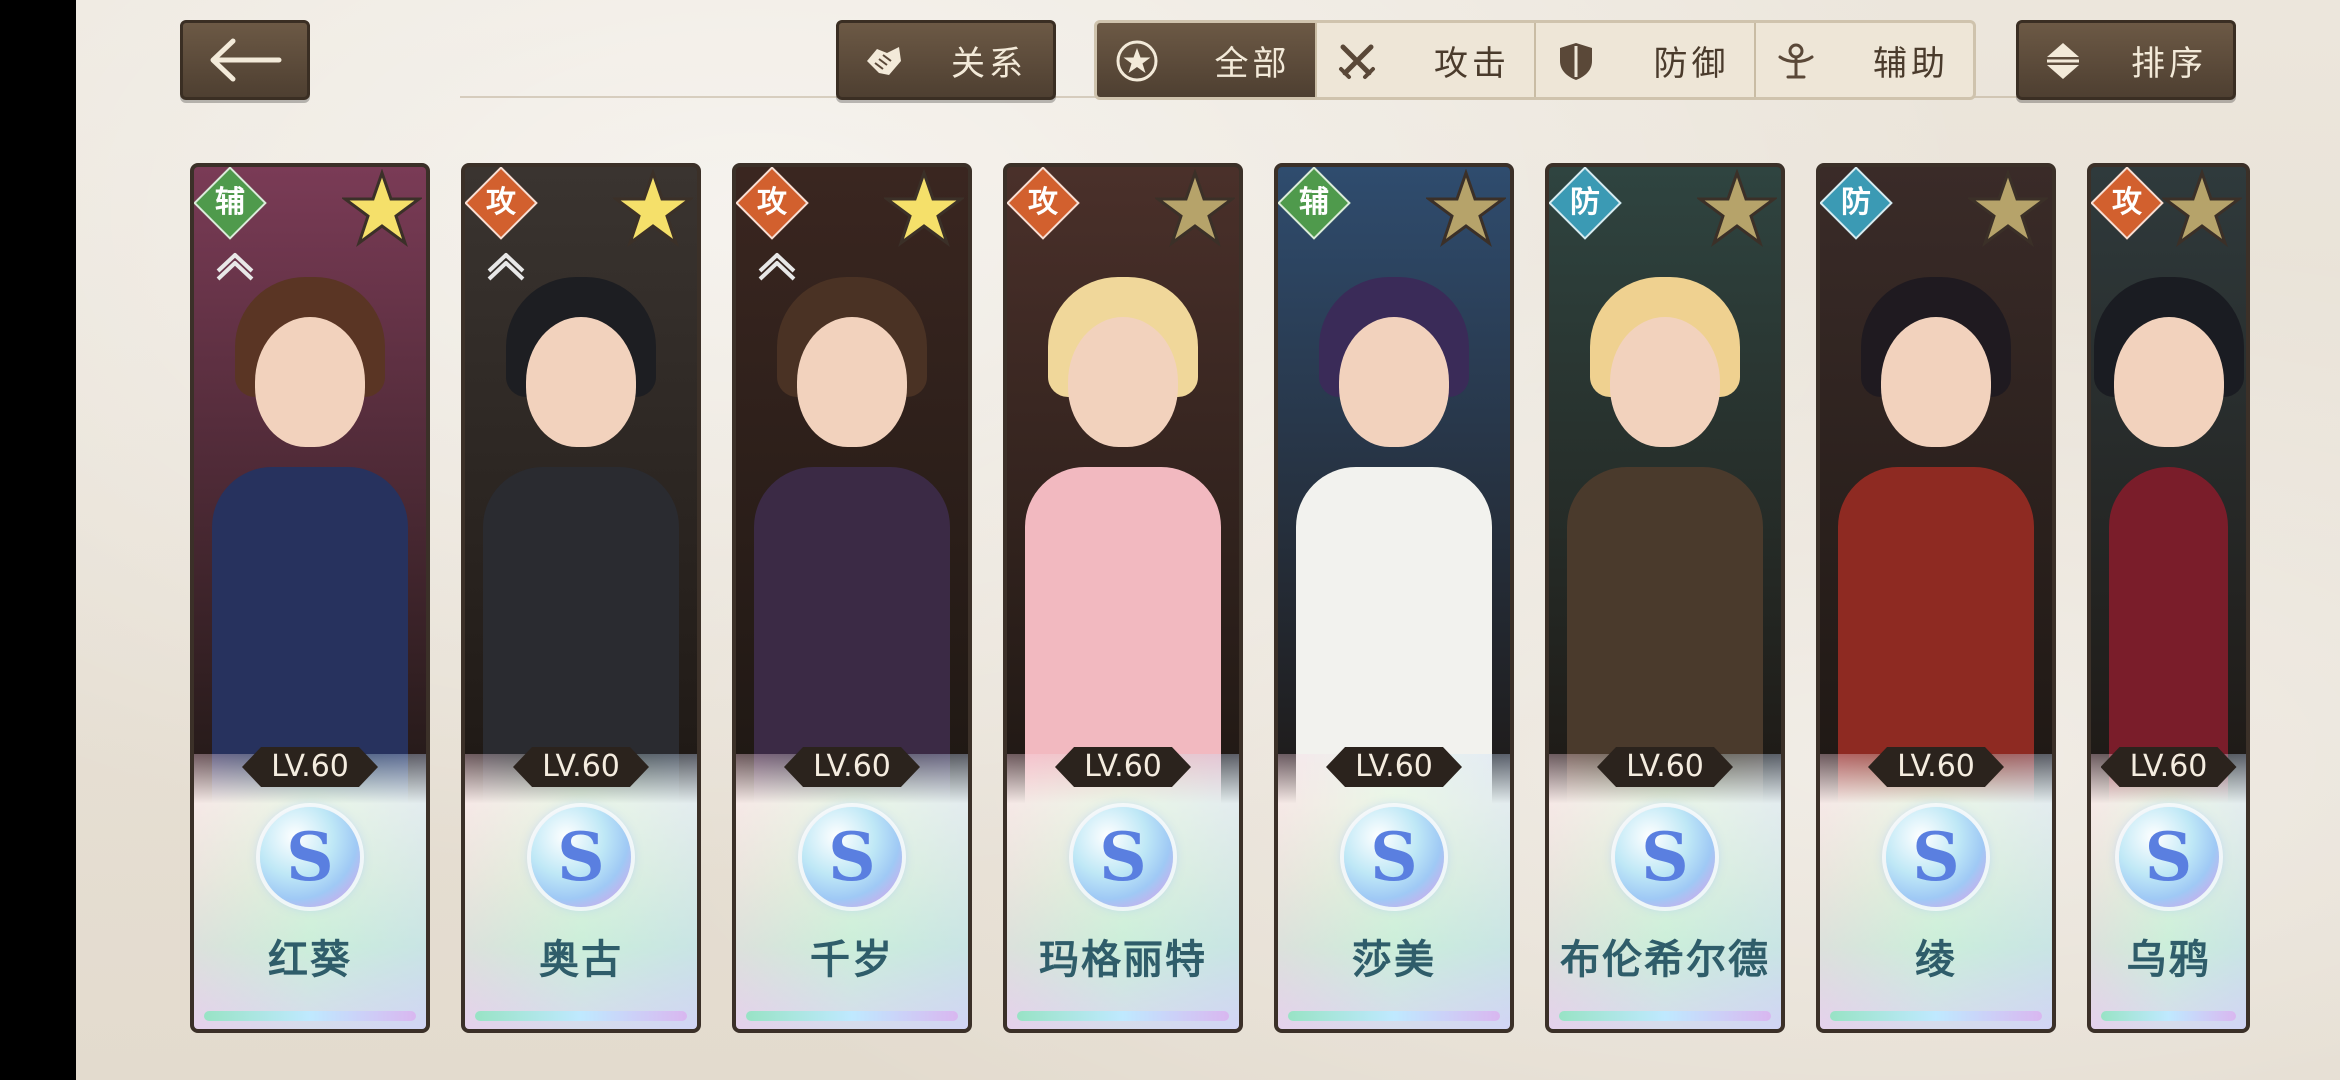 The width and height of the screenshot is (2340, 1080). I want to click on character-card: 攻 LV.60 S 千岁, so click(852, 598).